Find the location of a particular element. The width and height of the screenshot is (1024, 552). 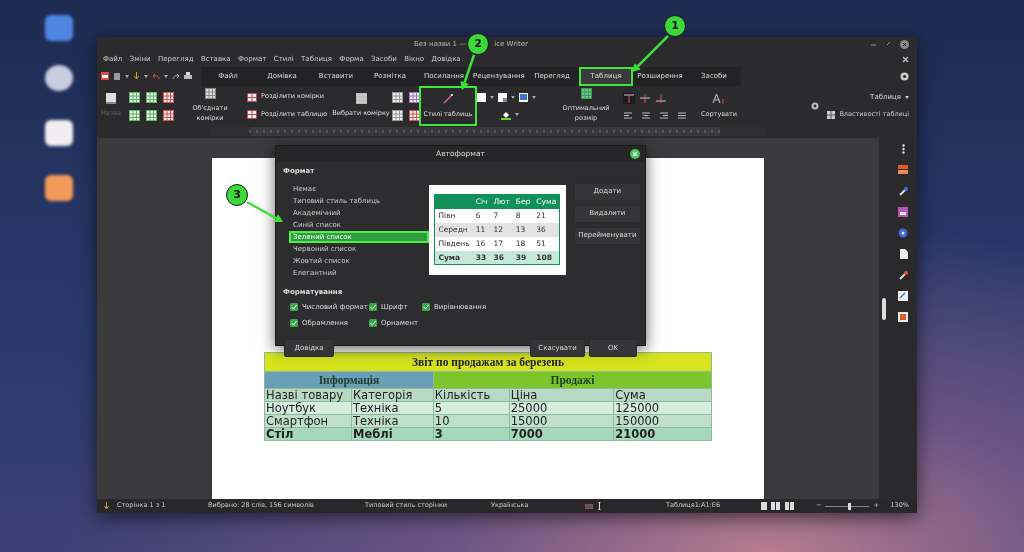

border-color-icon is located at coordinates (502, 97).